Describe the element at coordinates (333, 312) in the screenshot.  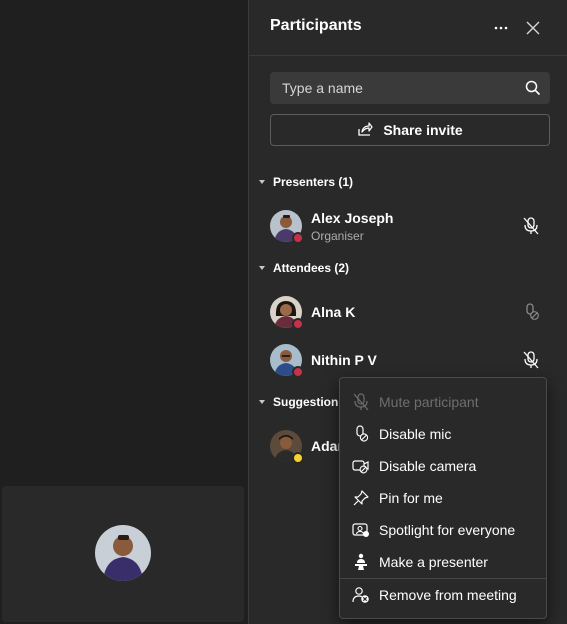
I see `participant-name: Alna K` at that location.